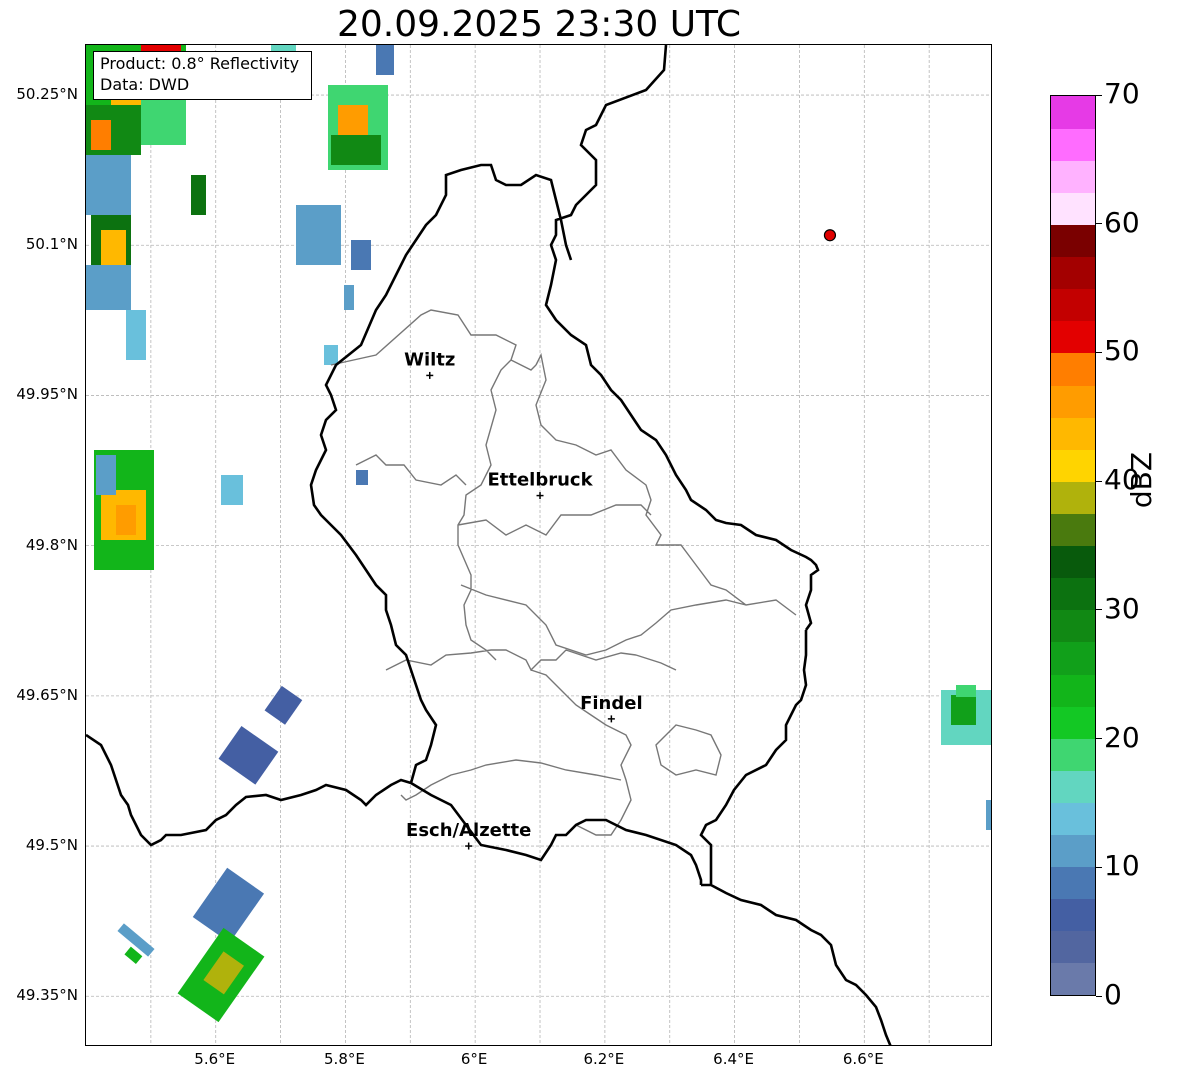 Image resolution: width=1184 pixels, height=1081 pixels. I want to click on lon-tick-label: 6.6°E, so click(863, 1059).